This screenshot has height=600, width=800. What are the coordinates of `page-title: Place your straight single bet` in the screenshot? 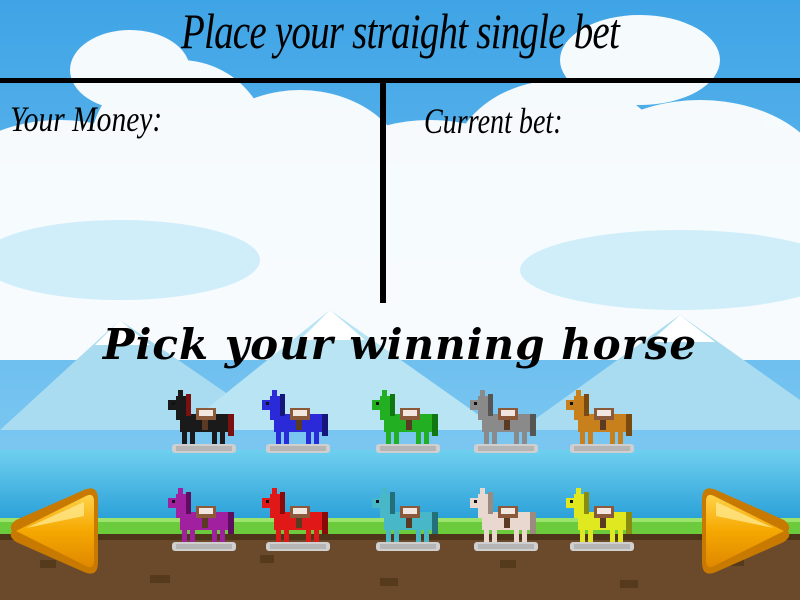 It's located at (400, 31).